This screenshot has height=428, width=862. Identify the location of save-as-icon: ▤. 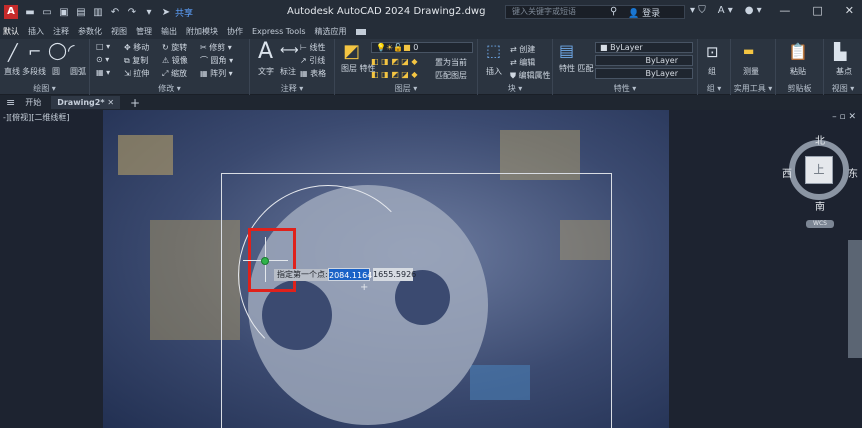
(81, 12).